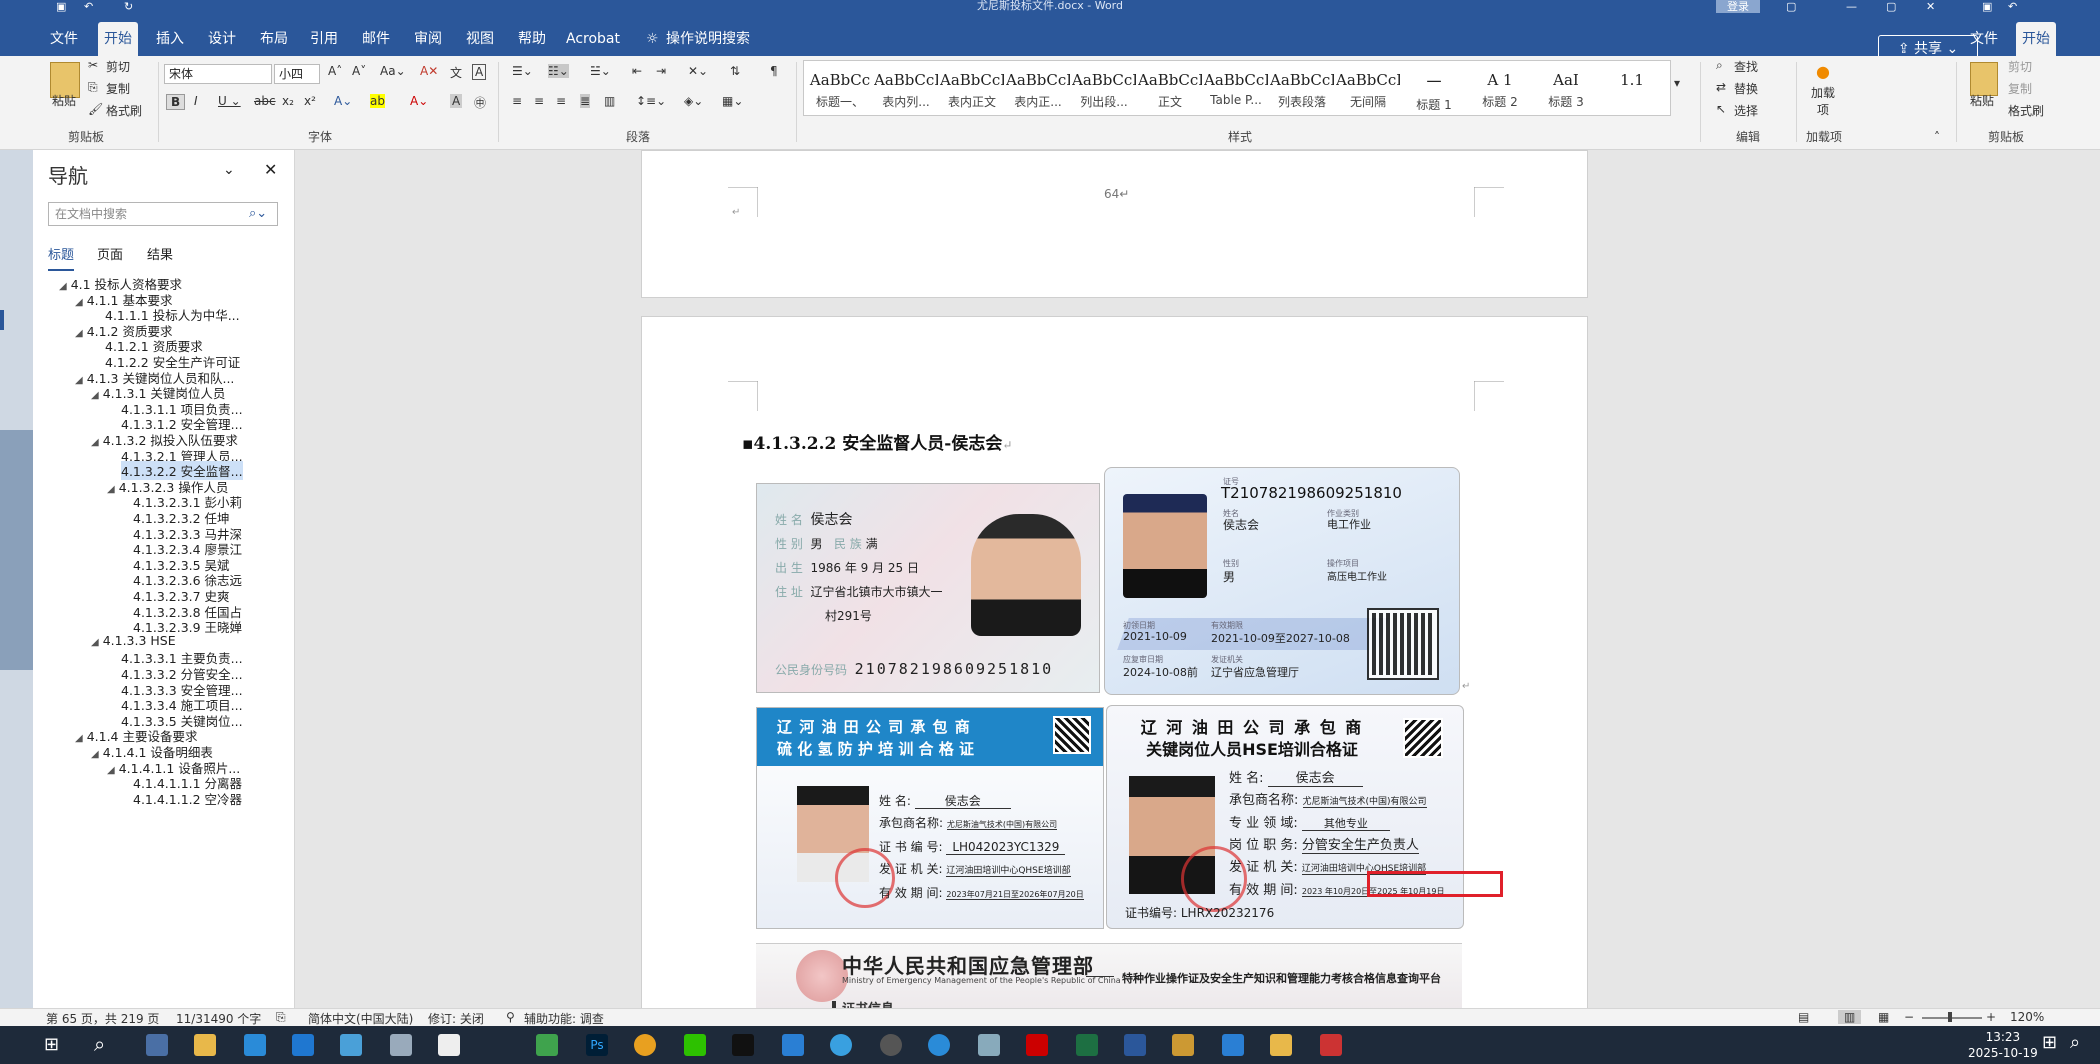 The image size is (2100, 1064). Describe the element at coordinates (1937, 137) in the screenshot. I see `collapse-ribbon-icon: ˄` at that location.